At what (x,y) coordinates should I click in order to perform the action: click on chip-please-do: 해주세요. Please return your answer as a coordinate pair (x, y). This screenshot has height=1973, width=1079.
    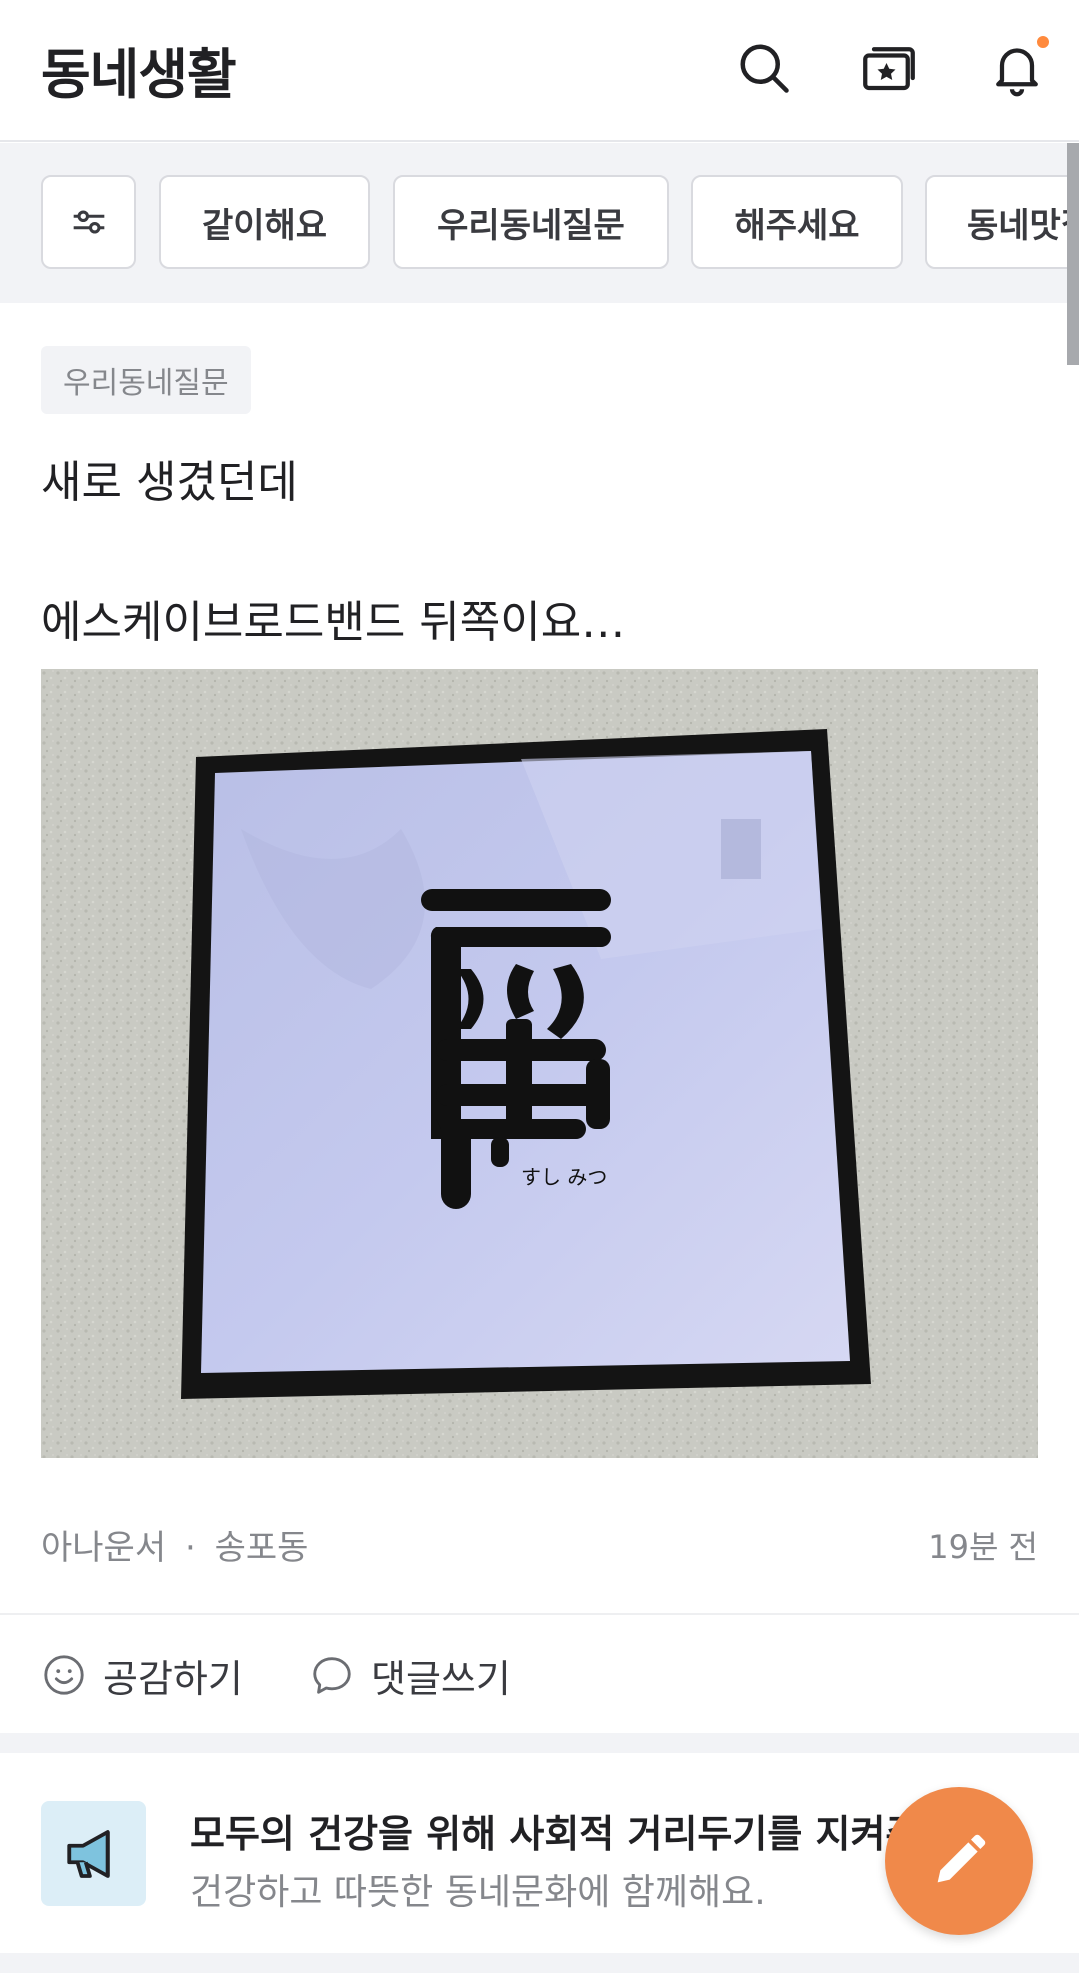
    Looking at the image, I should click on (797, 222).